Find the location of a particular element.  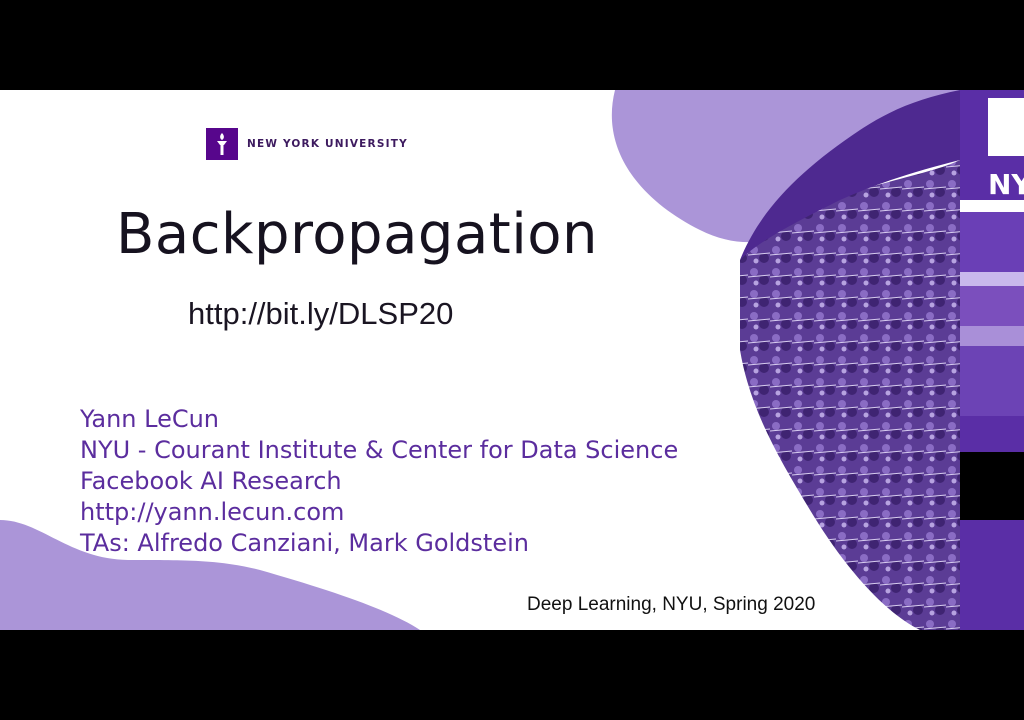

slide-title: Backpropagation is located at coordinates (357, 234).